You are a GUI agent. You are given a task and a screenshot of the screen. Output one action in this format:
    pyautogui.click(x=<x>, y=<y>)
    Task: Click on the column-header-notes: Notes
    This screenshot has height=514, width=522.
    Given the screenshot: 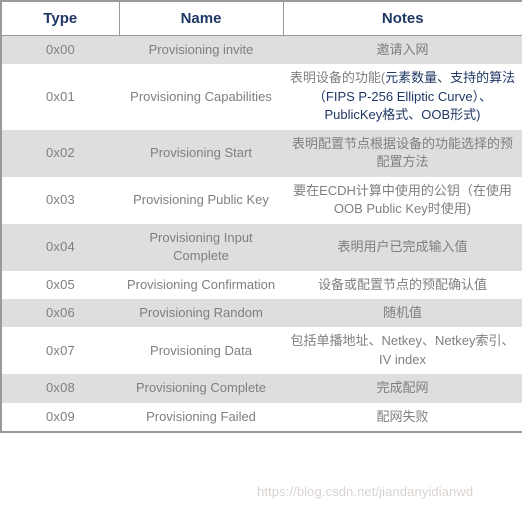 What is the action you would take?
    pyautogui.click(x=402, y=18)
    